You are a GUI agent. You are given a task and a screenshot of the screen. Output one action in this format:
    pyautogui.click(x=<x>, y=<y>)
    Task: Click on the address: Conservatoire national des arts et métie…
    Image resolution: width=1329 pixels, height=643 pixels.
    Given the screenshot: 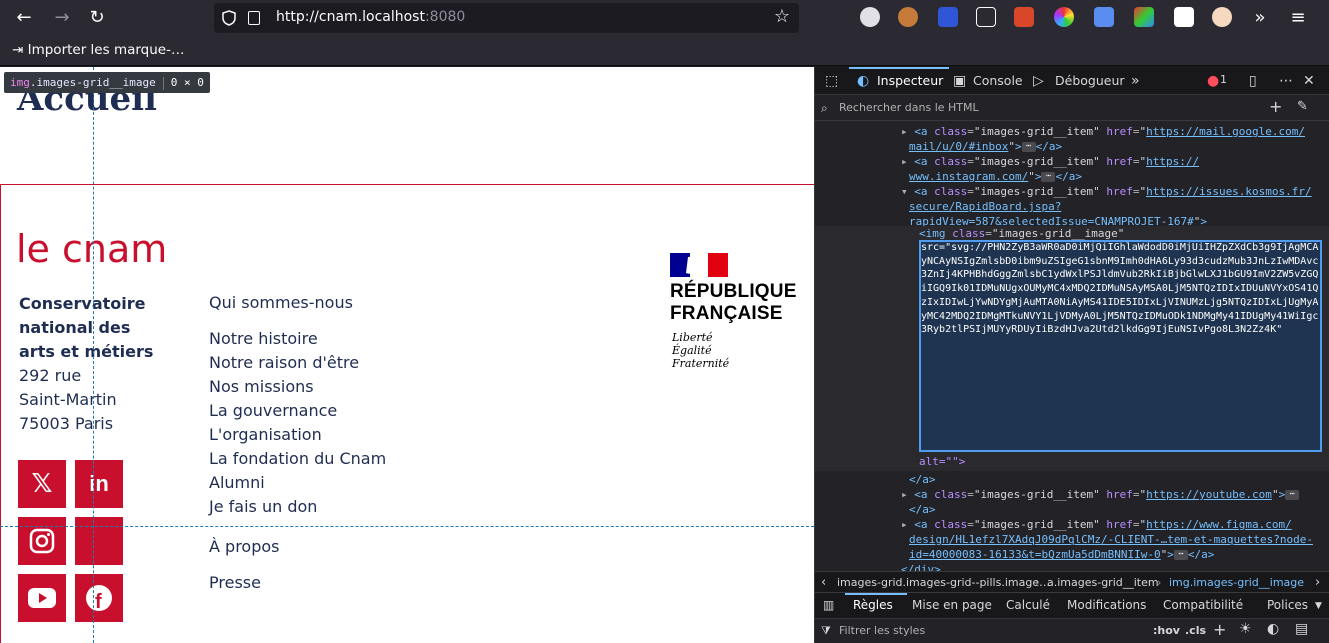 What is the action you would take?
    pyautogui.click(x=89, y=364)
    